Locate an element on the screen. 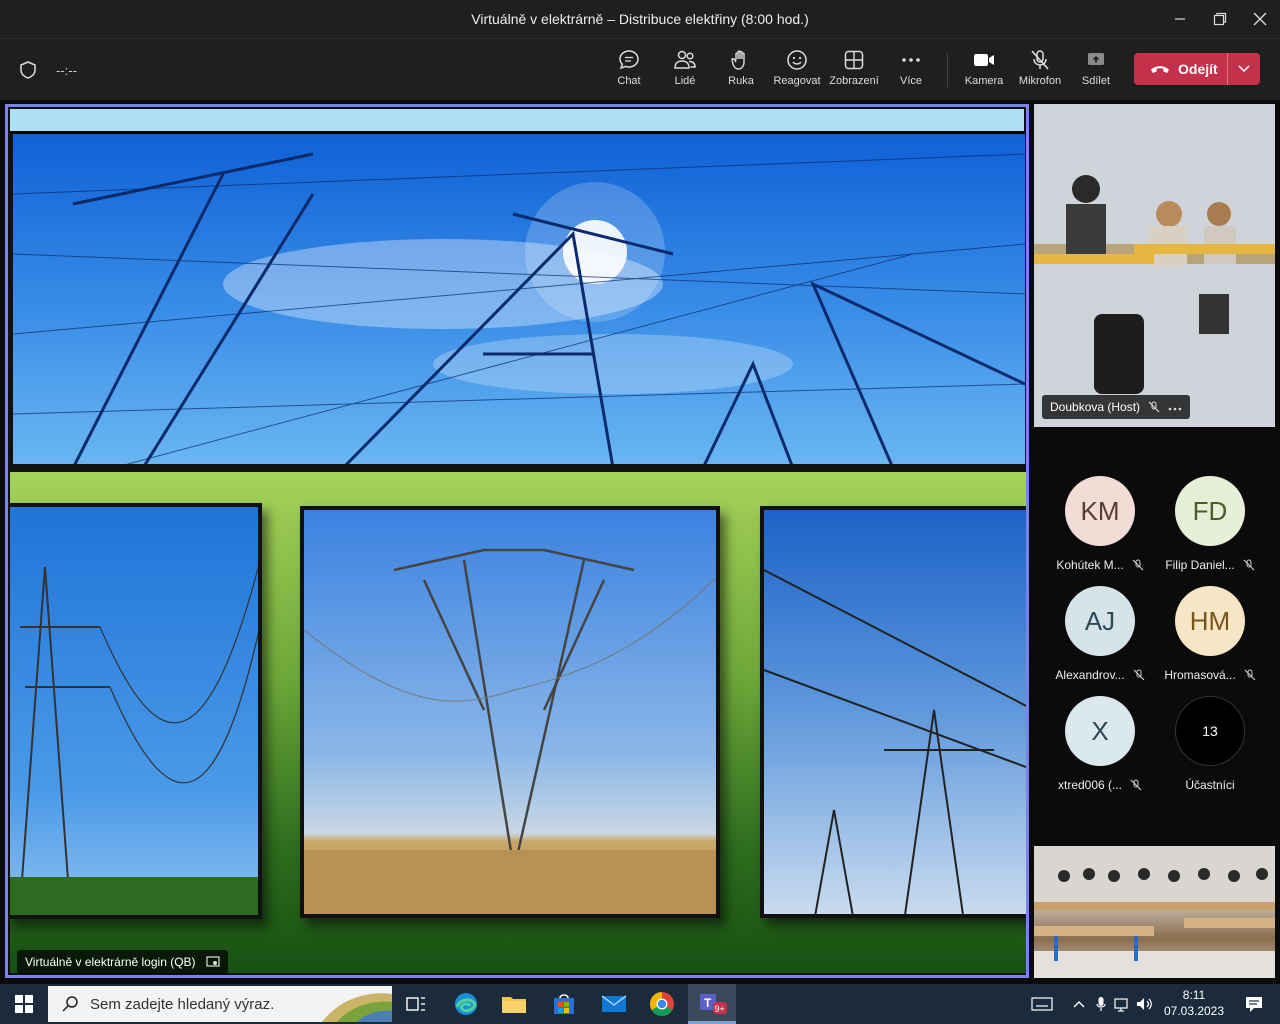  close-button is located at coordinates (1260, 19).